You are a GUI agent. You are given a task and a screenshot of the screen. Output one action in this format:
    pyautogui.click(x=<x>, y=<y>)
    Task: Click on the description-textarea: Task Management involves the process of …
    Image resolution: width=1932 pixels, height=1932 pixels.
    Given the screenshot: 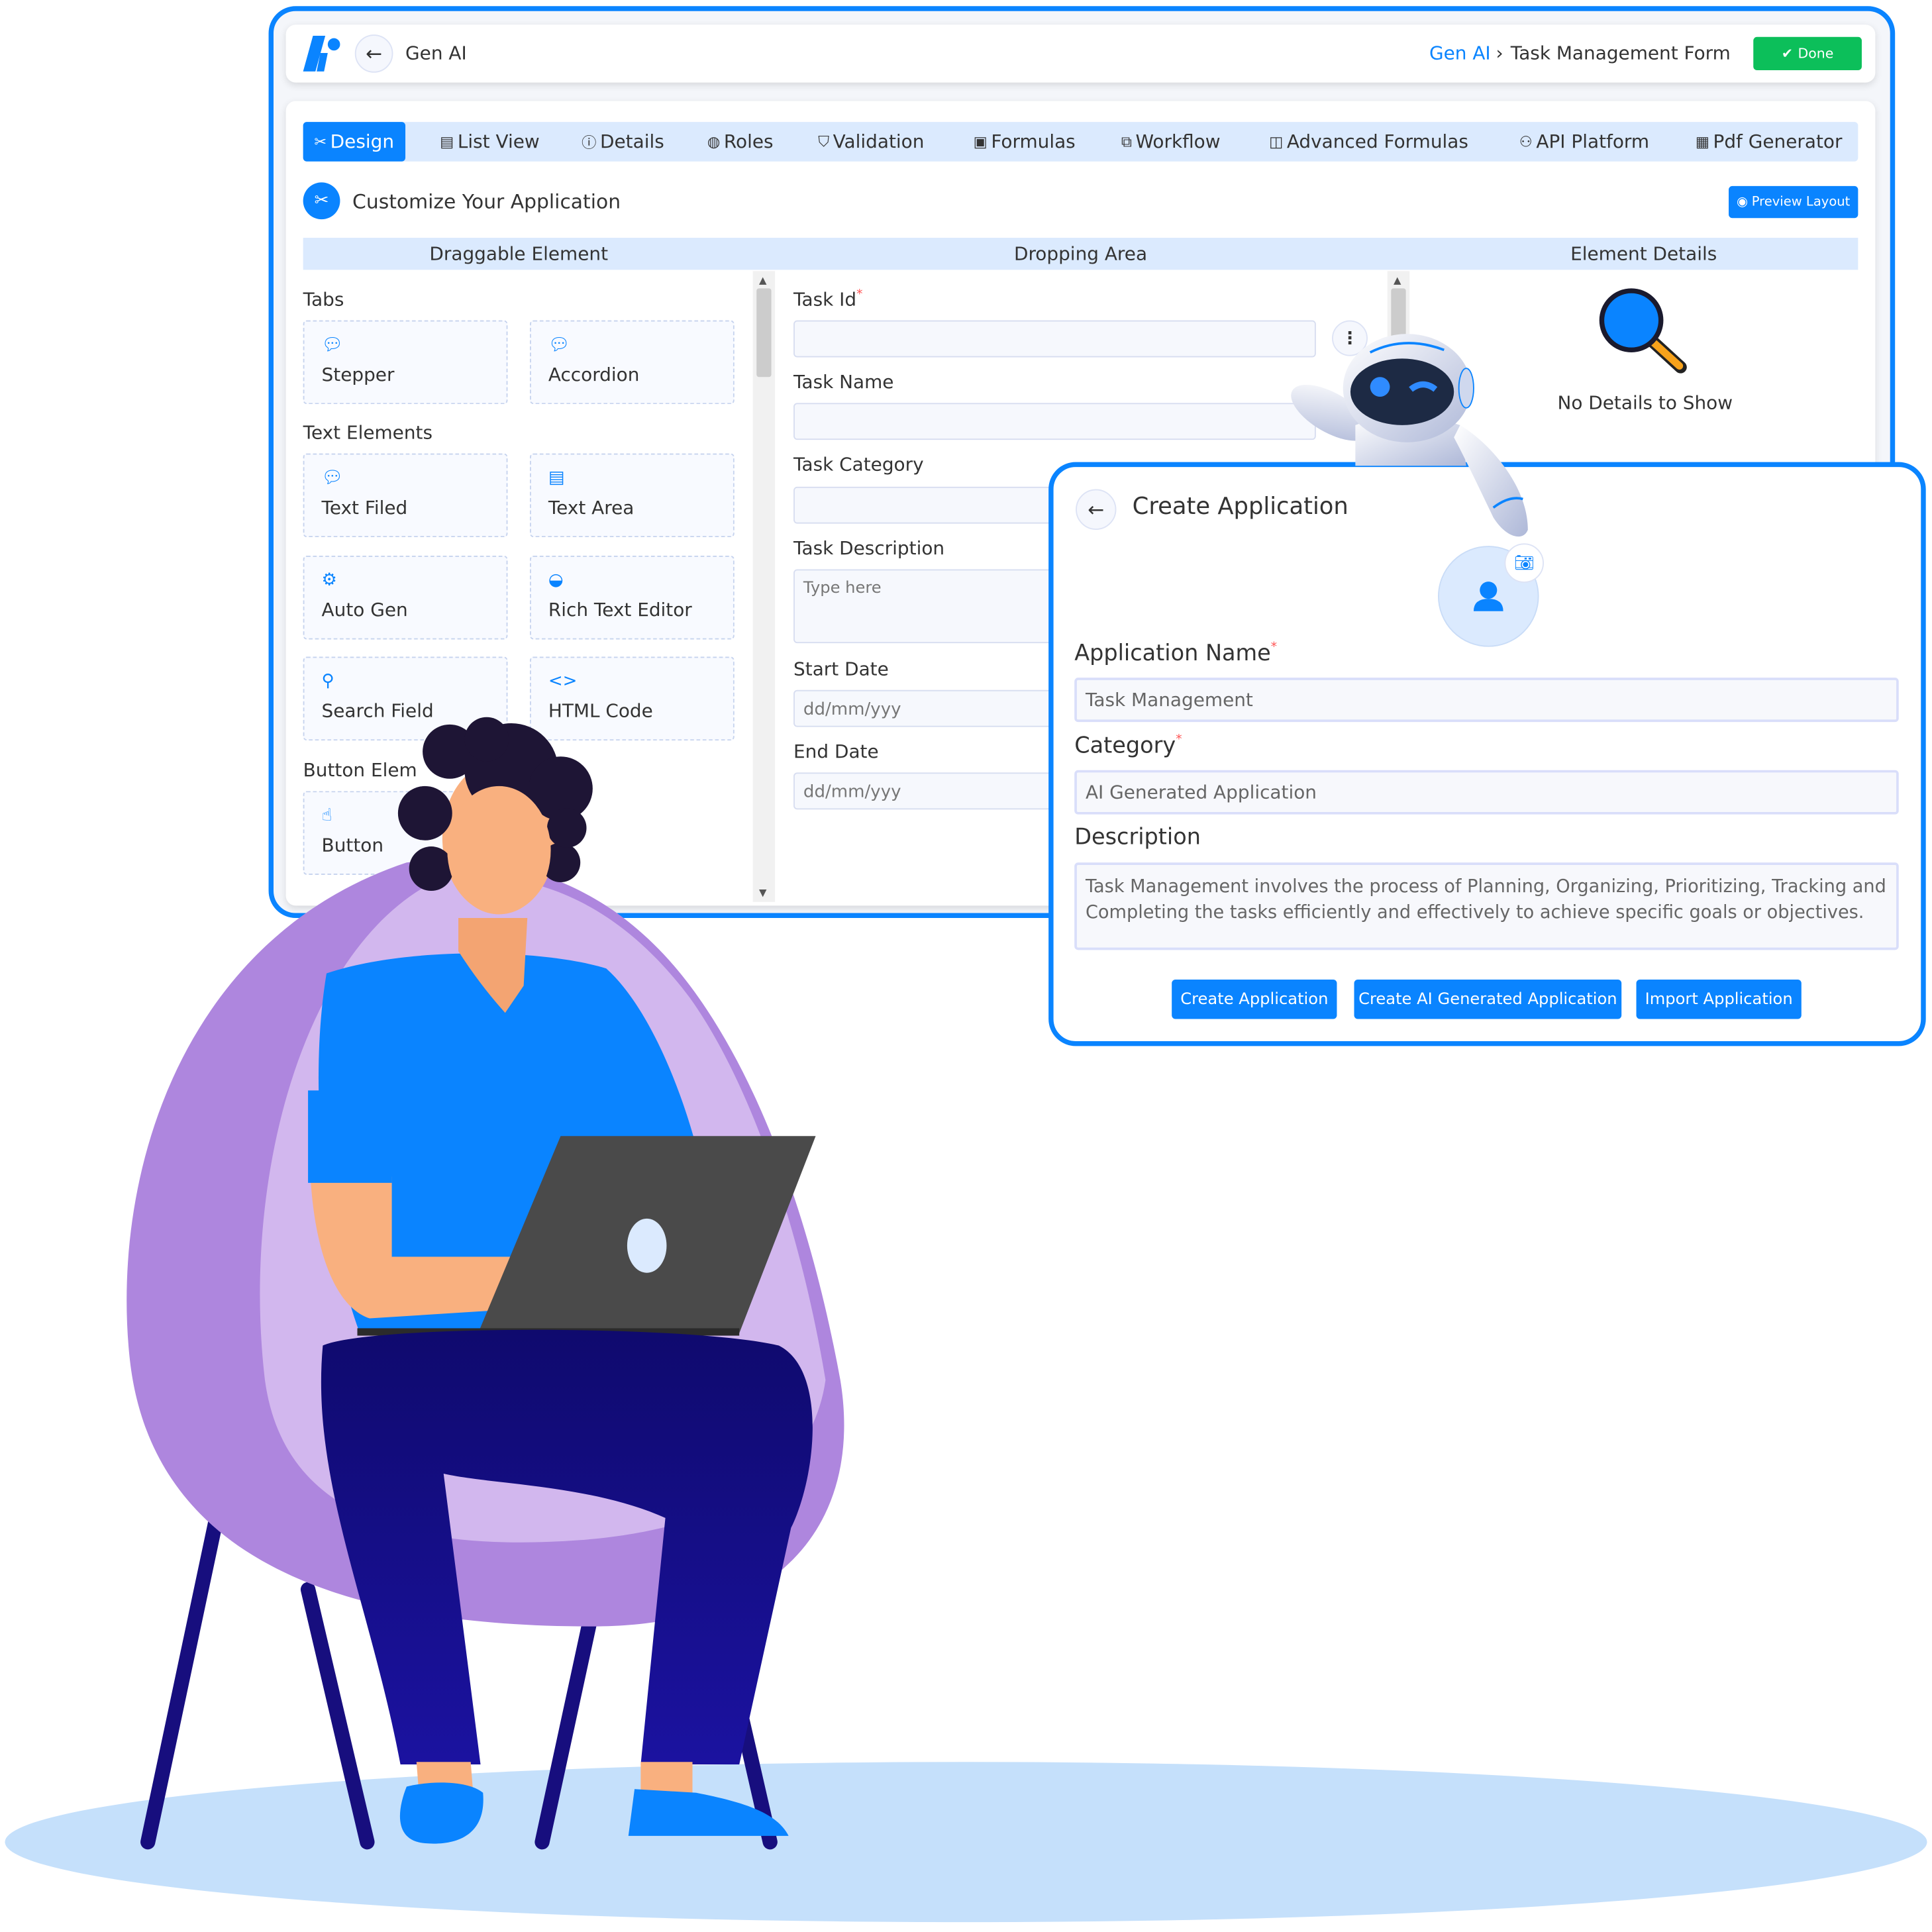 What is the action you would take?
    pyautogui.click(x=1486, y=906)
    